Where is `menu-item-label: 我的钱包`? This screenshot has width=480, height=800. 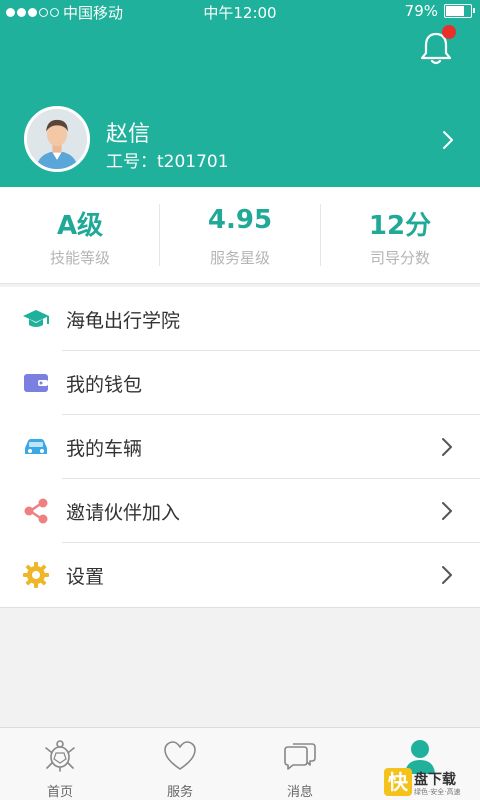 menu-item-label: 我的钱包 is located at coordinates (104, 385).